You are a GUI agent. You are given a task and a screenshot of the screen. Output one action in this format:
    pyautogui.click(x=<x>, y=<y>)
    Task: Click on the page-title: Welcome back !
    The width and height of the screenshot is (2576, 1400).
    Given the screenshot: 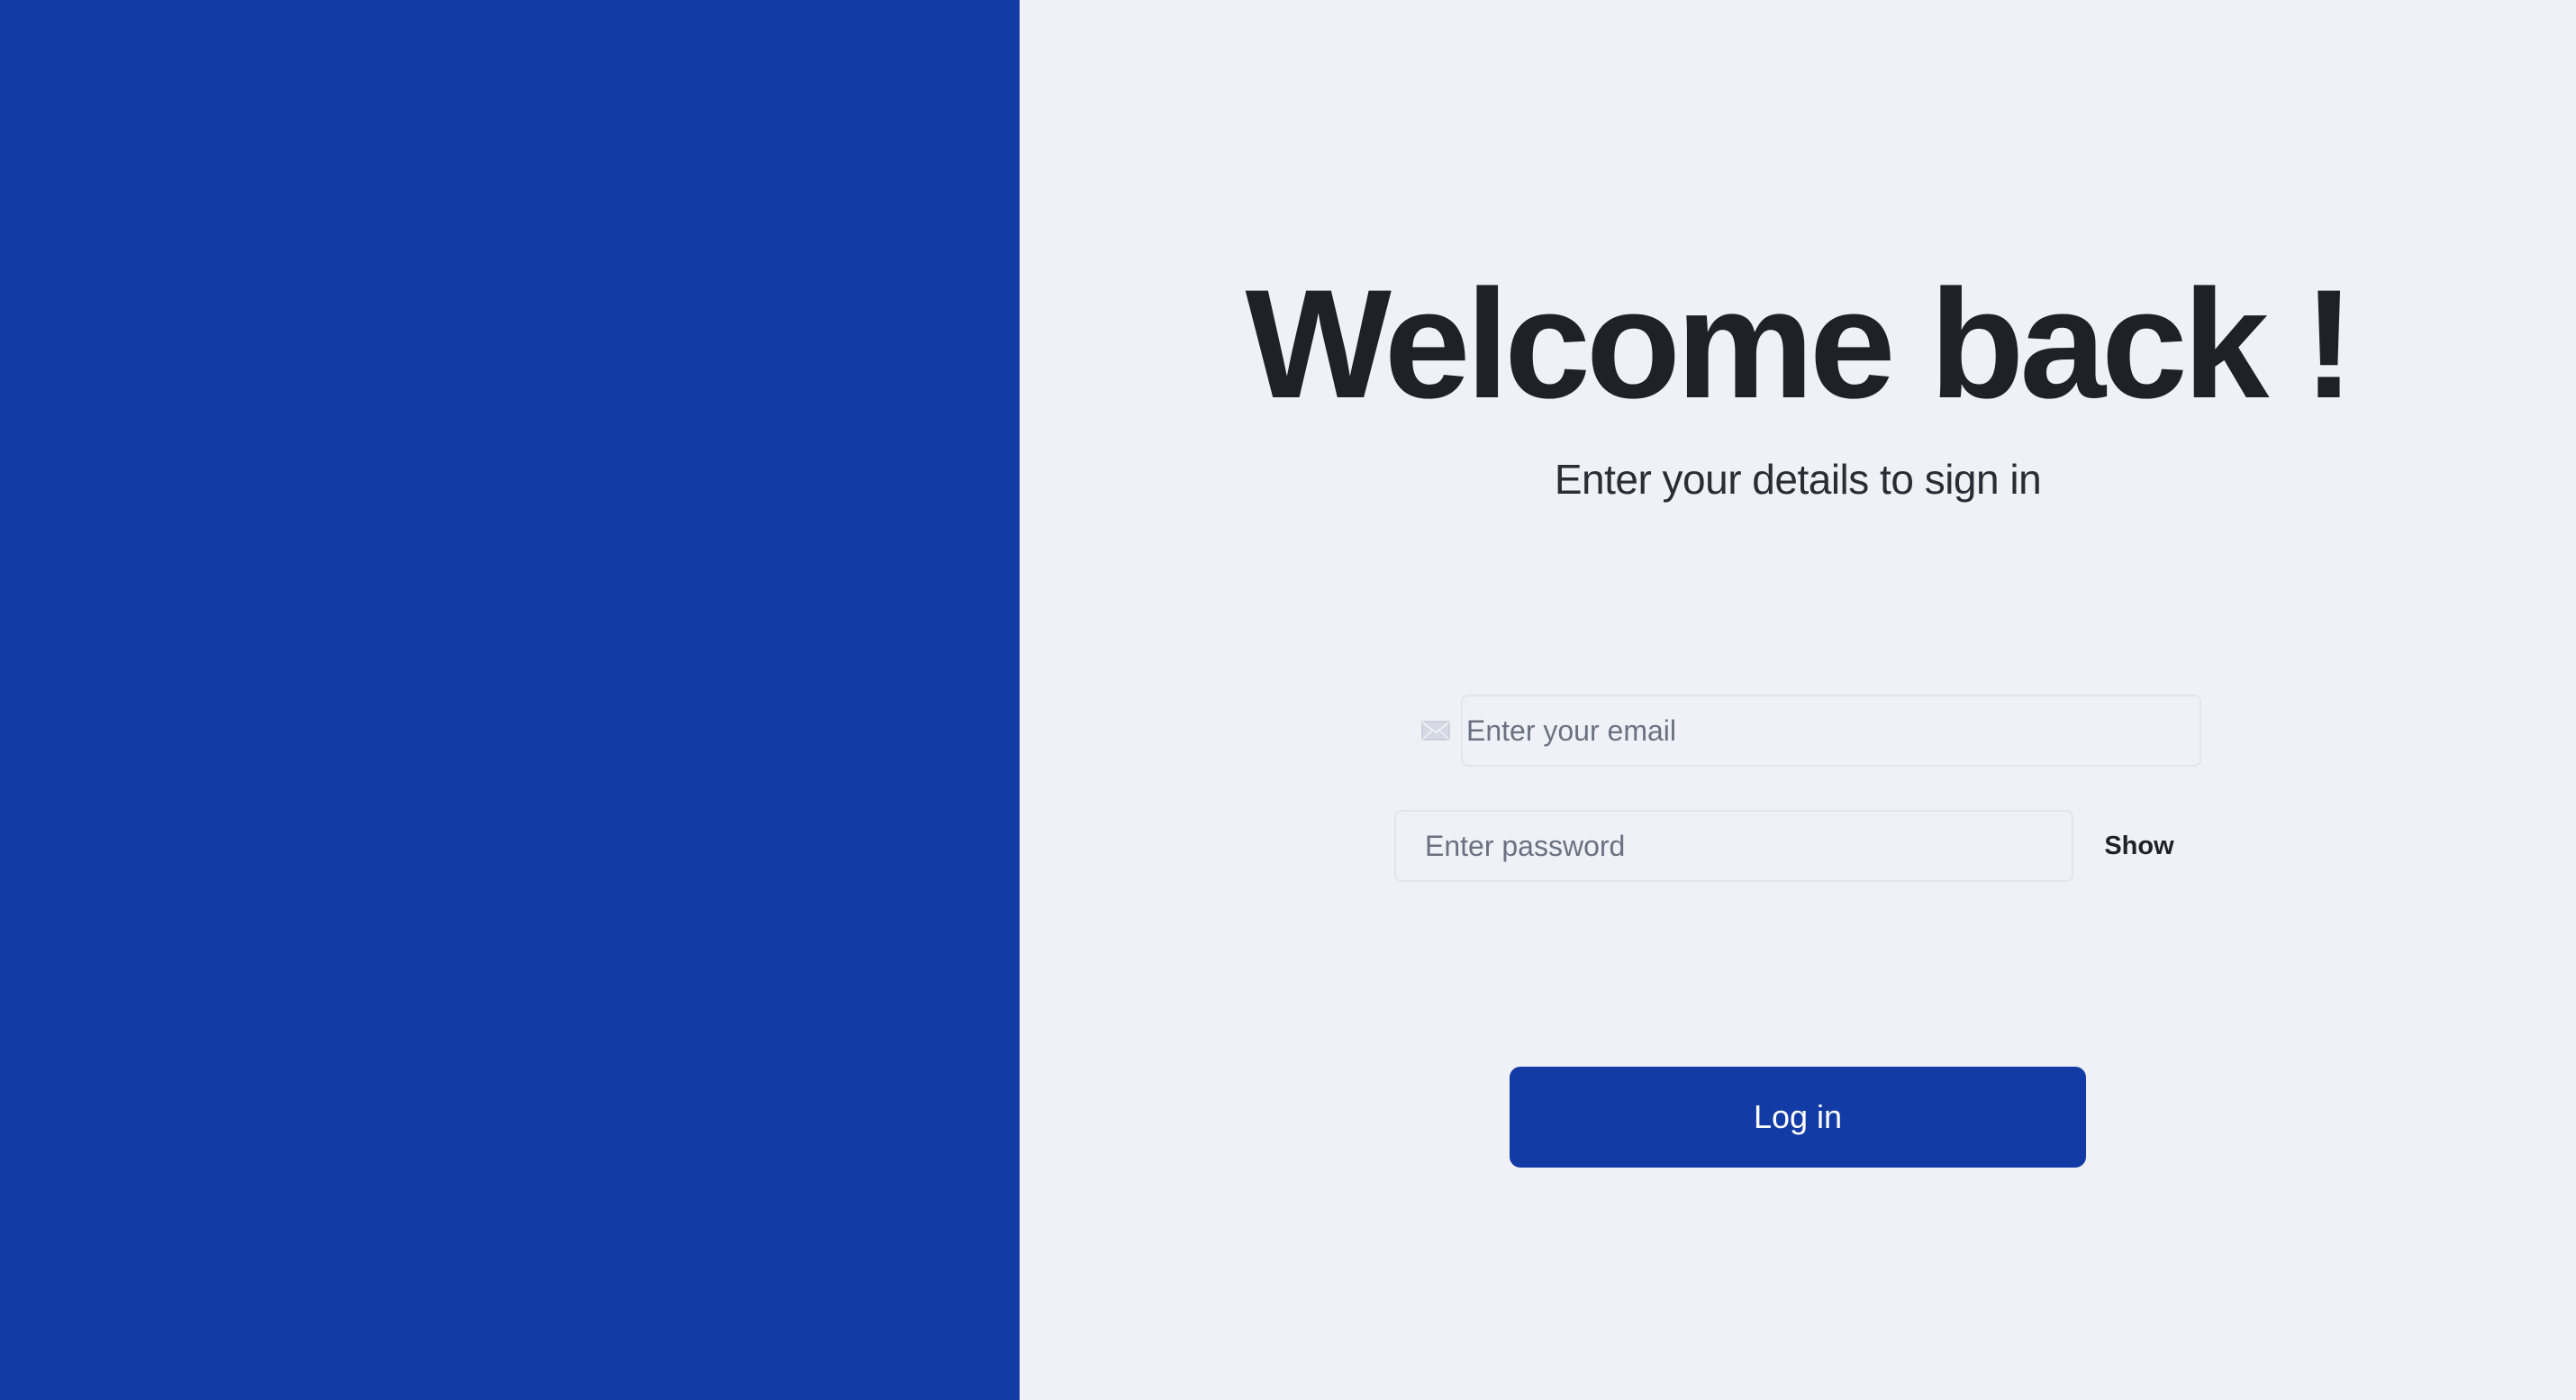 What is the action you would take?
    pyautogui.click(x=1800, y=345)
    